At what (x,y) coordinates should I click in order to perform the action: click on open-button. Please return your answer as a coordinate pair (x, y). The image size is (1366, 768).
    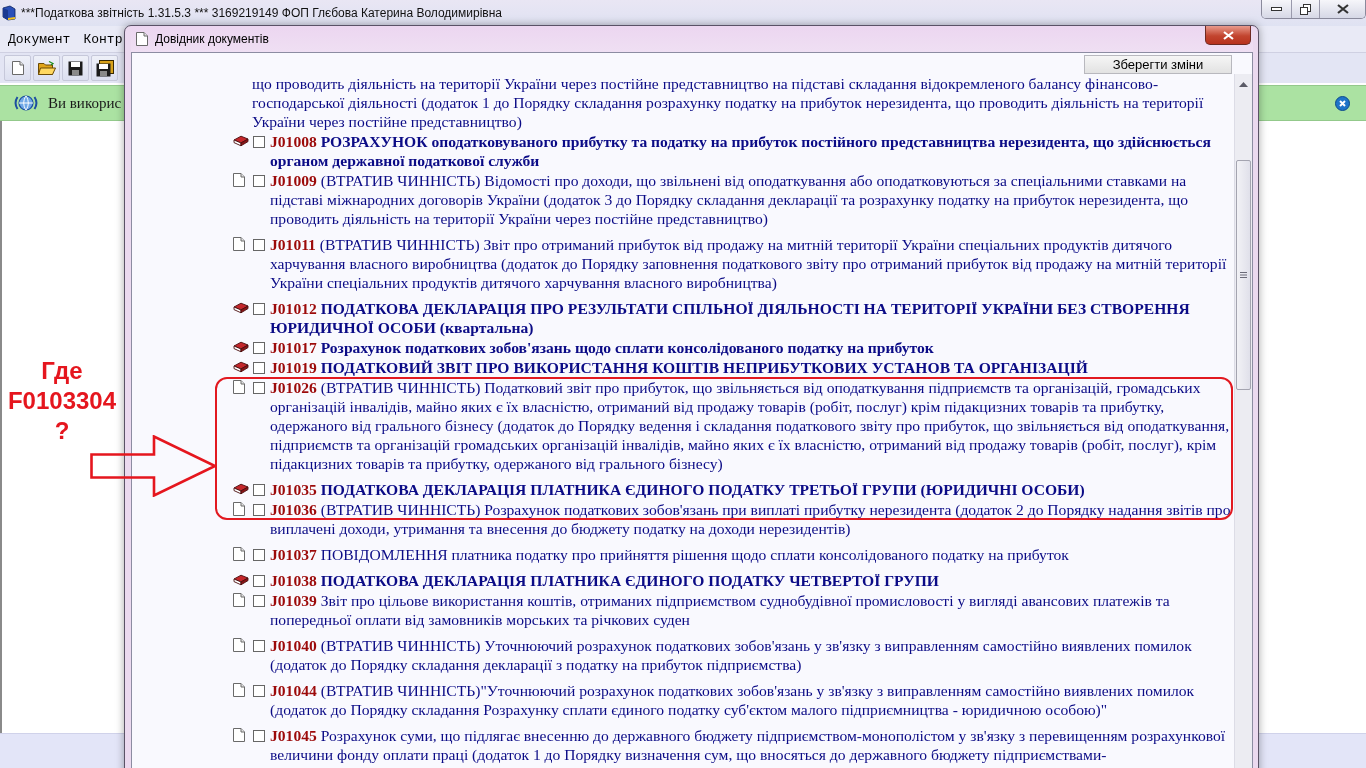
    Looking at the image, I should click on (46, 68).